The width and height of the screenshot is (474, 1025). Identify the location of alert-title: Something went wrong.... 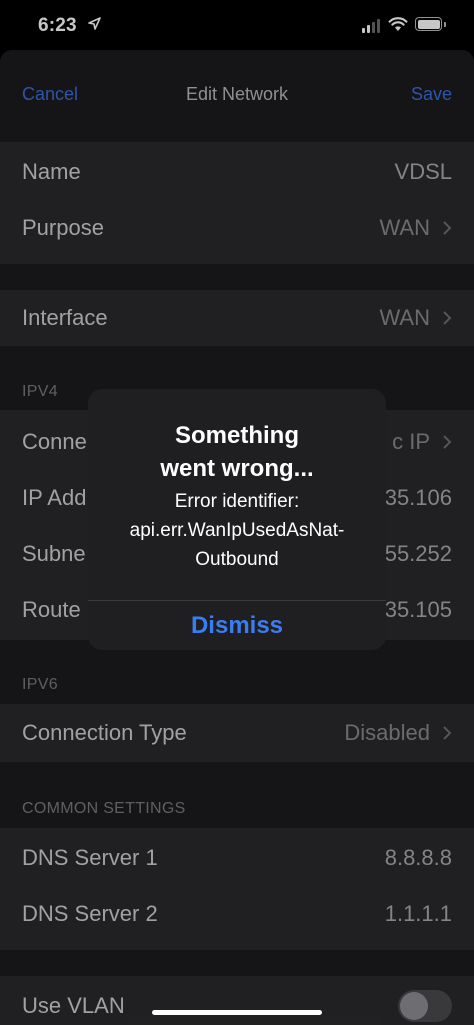
(237, 452).